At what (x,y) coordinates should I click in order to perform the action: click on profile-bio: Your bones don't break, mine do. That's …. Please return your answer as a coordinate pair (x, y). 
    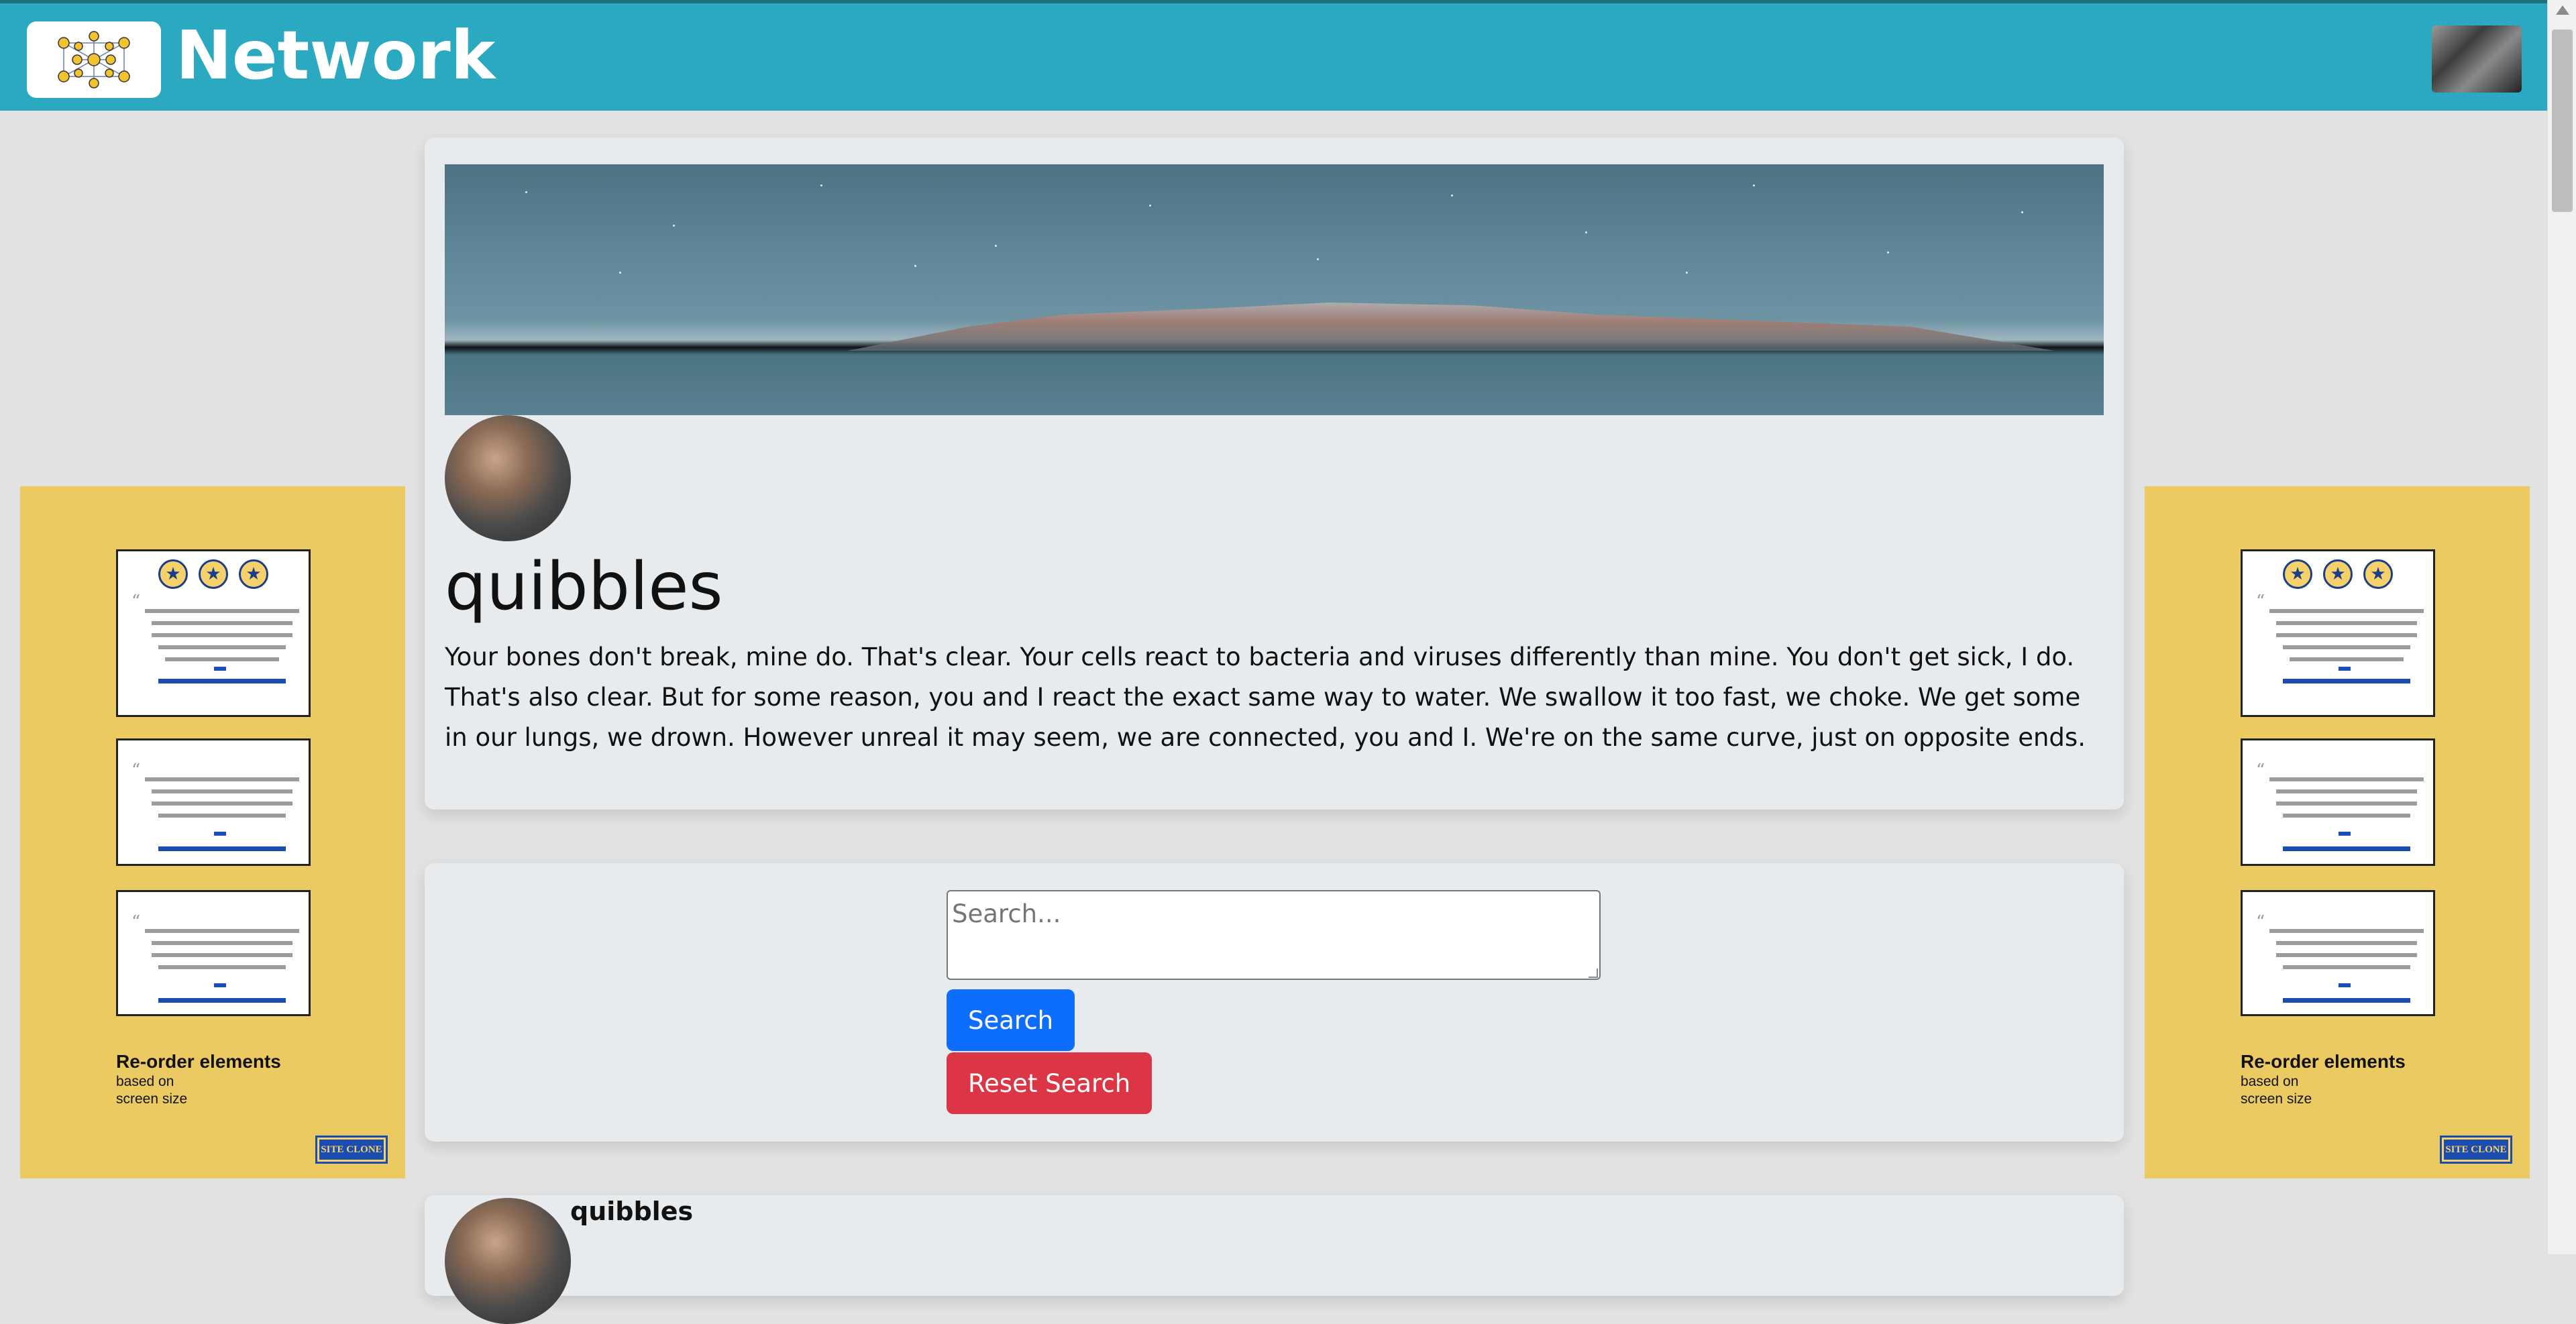
    Looking at the image, I should click on (1265, 697).